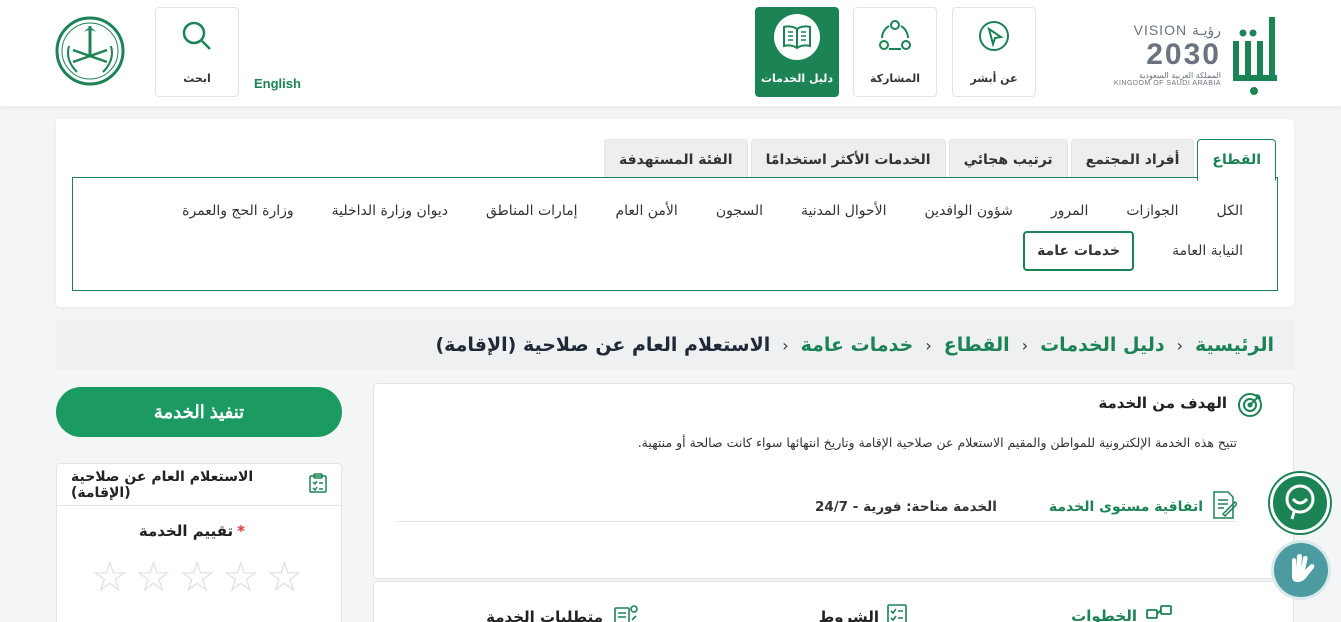 The width and height of the screenshot is (1341, 622). I want to click on breadcrumb-services-guide: دليل الخدمات, so click(1102, 345).